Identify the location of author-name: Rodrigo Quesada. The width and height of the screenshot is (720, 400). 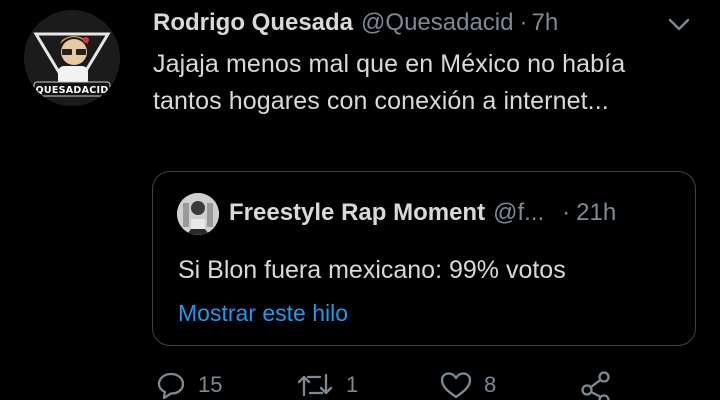
(253, 23).